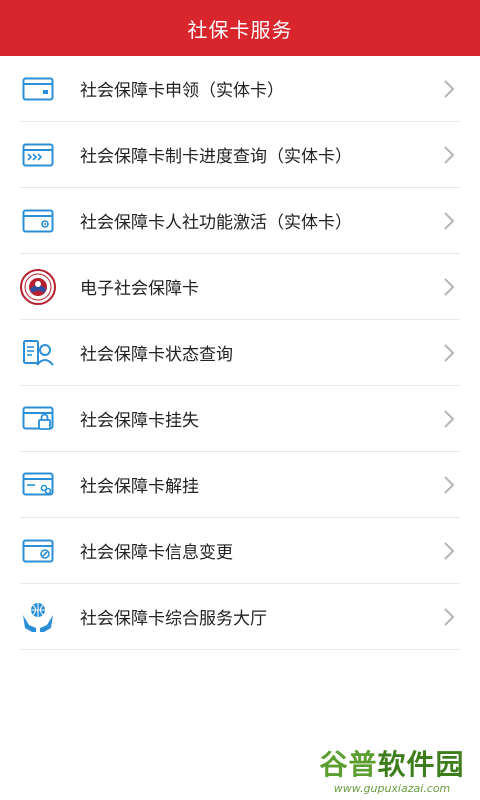  Describe the element at coordinates (38, 155) in the screenshot. I see `card-progress-icon` at that location.